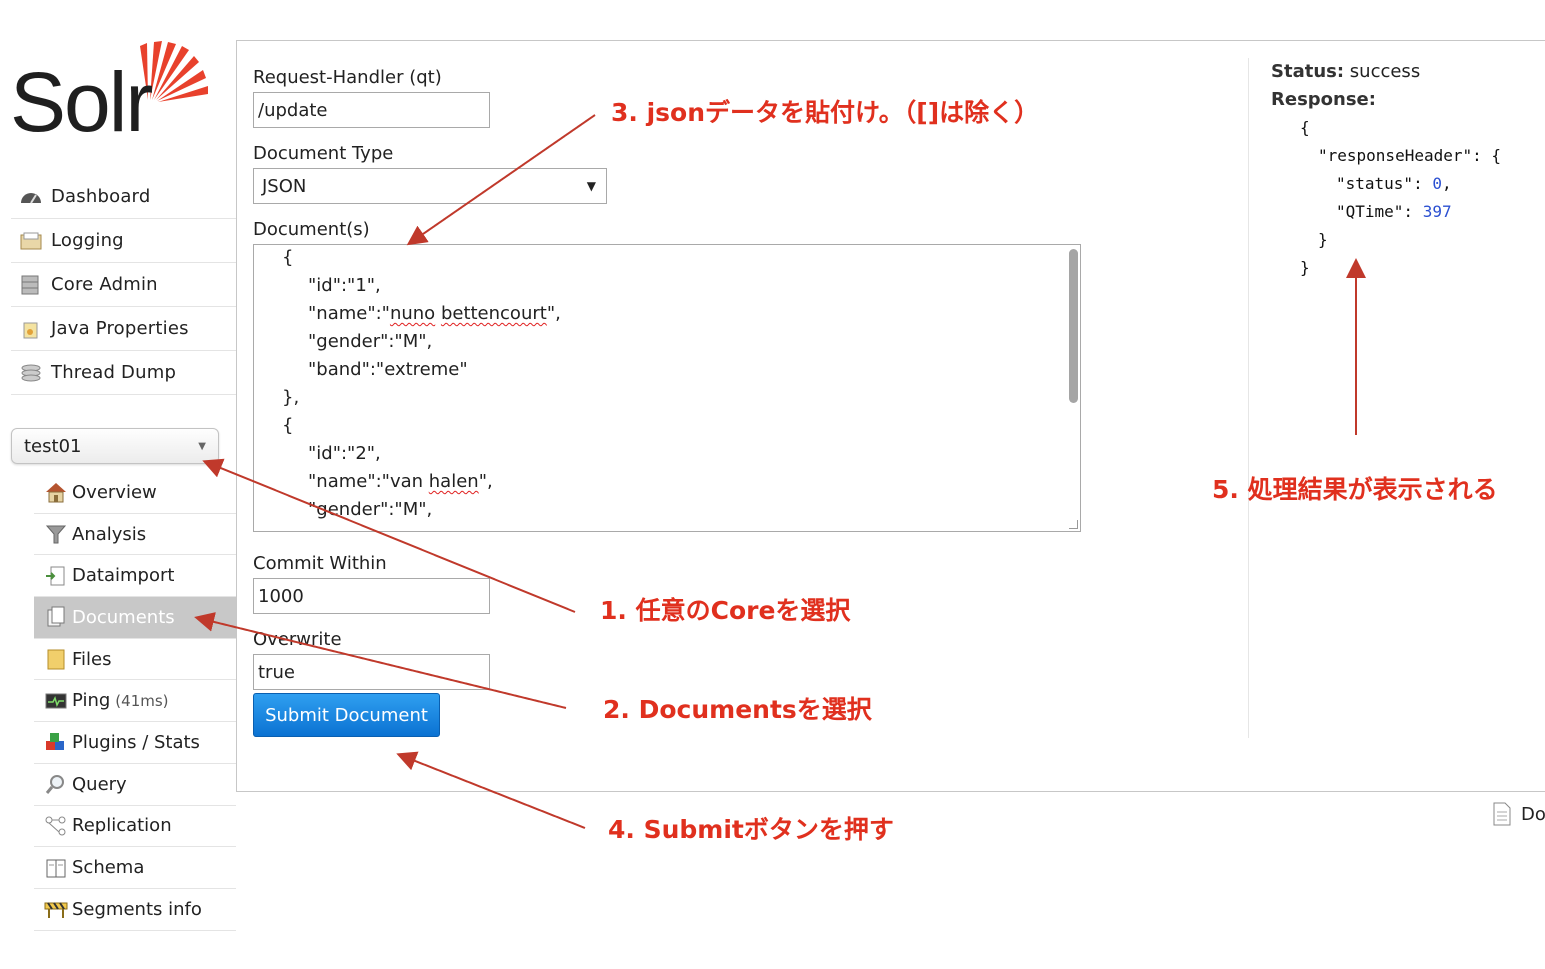  I want to click on logging-icon, so click(31, 241).